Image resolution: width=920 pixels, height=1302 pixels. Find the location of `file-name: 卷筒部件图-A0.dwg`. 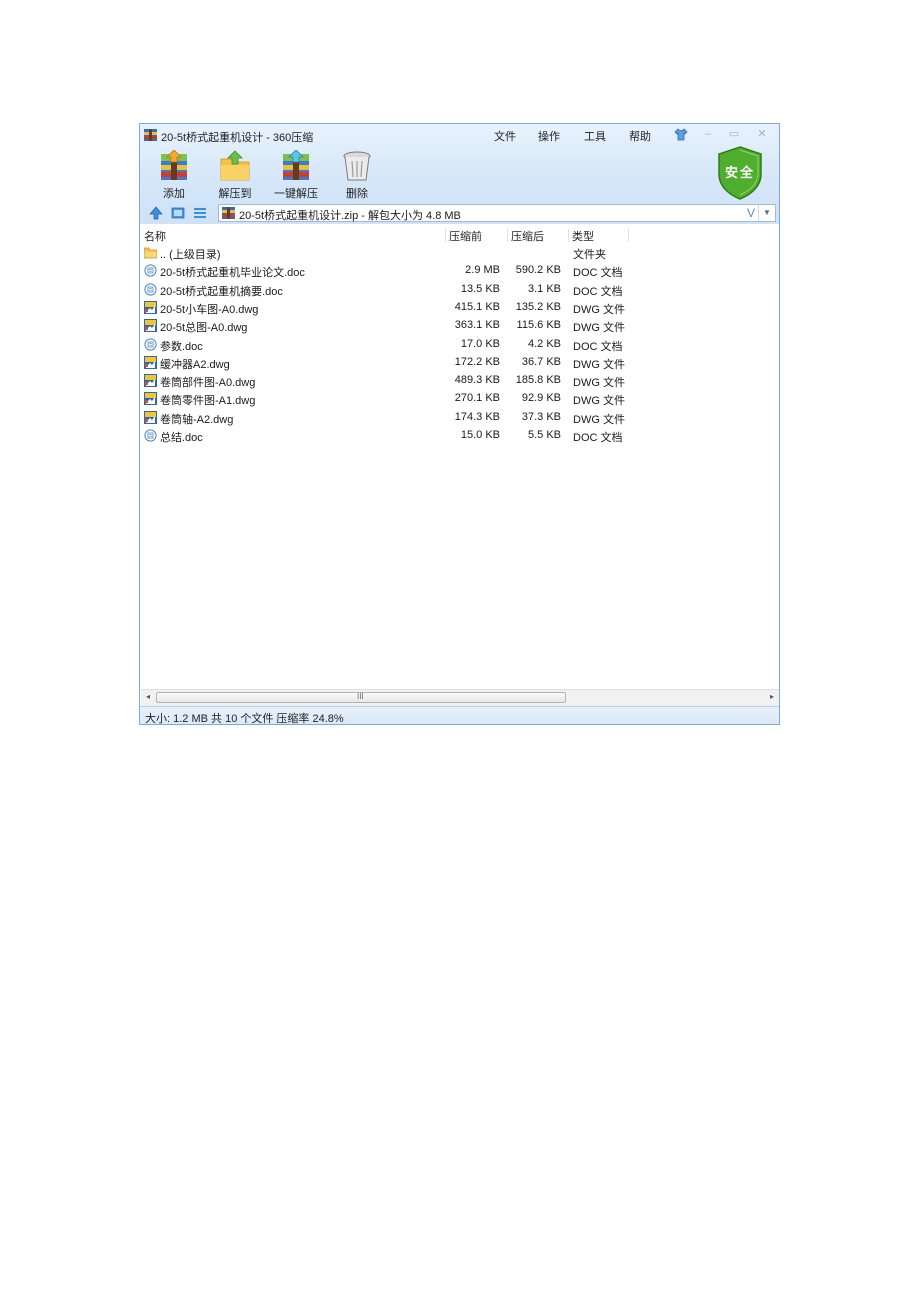

file-name: 卷筒部件图-A0.dwg is located at coordinates (208, 383).